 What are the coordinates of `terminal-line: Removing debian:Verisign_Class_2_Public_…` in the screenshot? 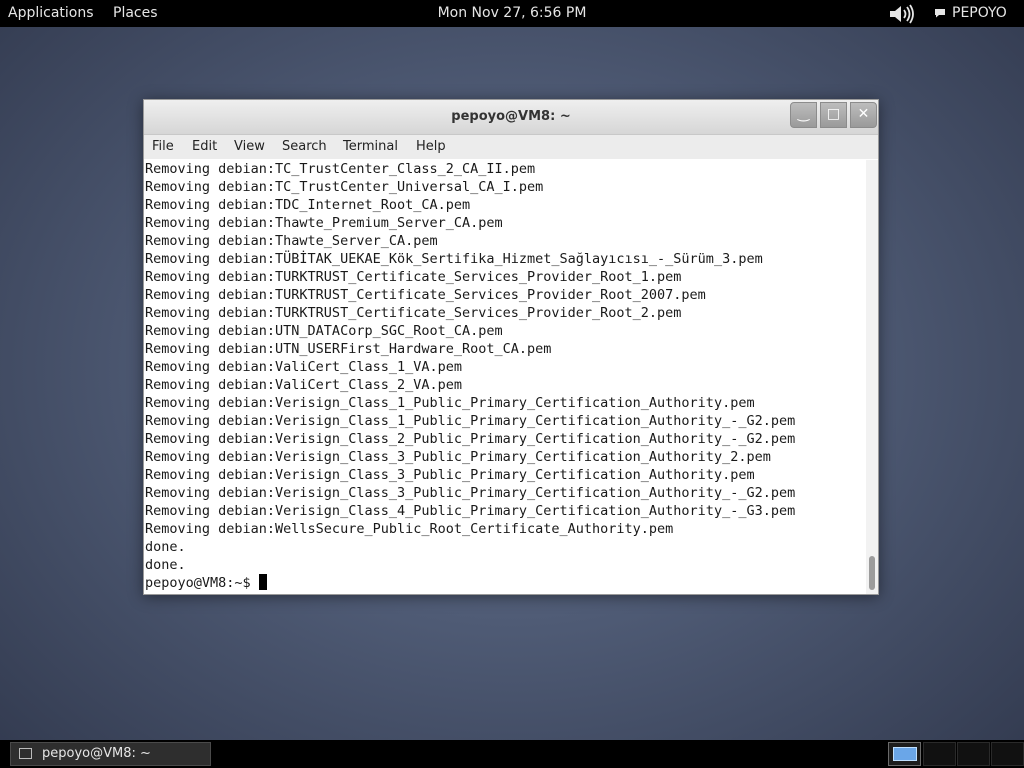 It's located at (470, 439).